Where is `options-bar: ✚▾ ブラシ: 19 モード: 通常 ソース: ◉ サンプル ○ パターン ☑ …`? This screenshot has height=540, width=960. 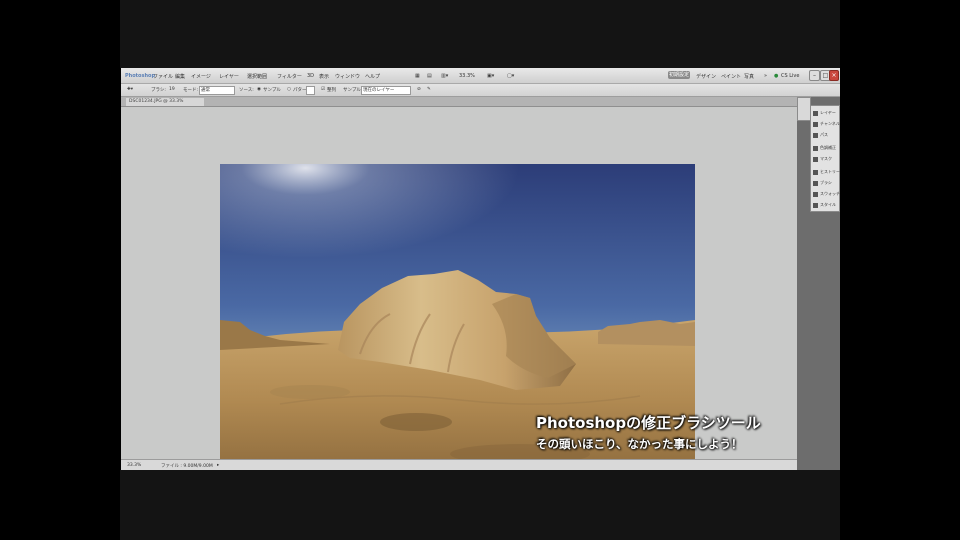 options-bar: ✚▾ ブラシ: 19 モード: 通常 ソース: ◉ サンプル ○ パターン ☑ … is located at coordinates (480, 90).